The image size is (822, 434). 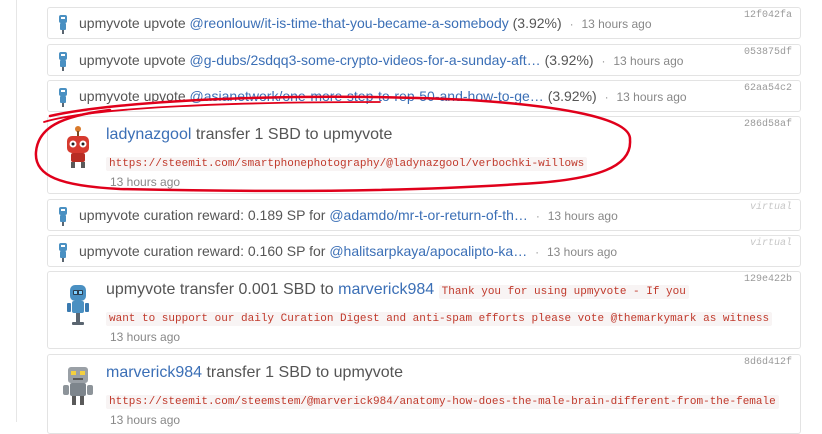 I want to click on transaction-id: 12f042fa, so click(x=768, y=15).